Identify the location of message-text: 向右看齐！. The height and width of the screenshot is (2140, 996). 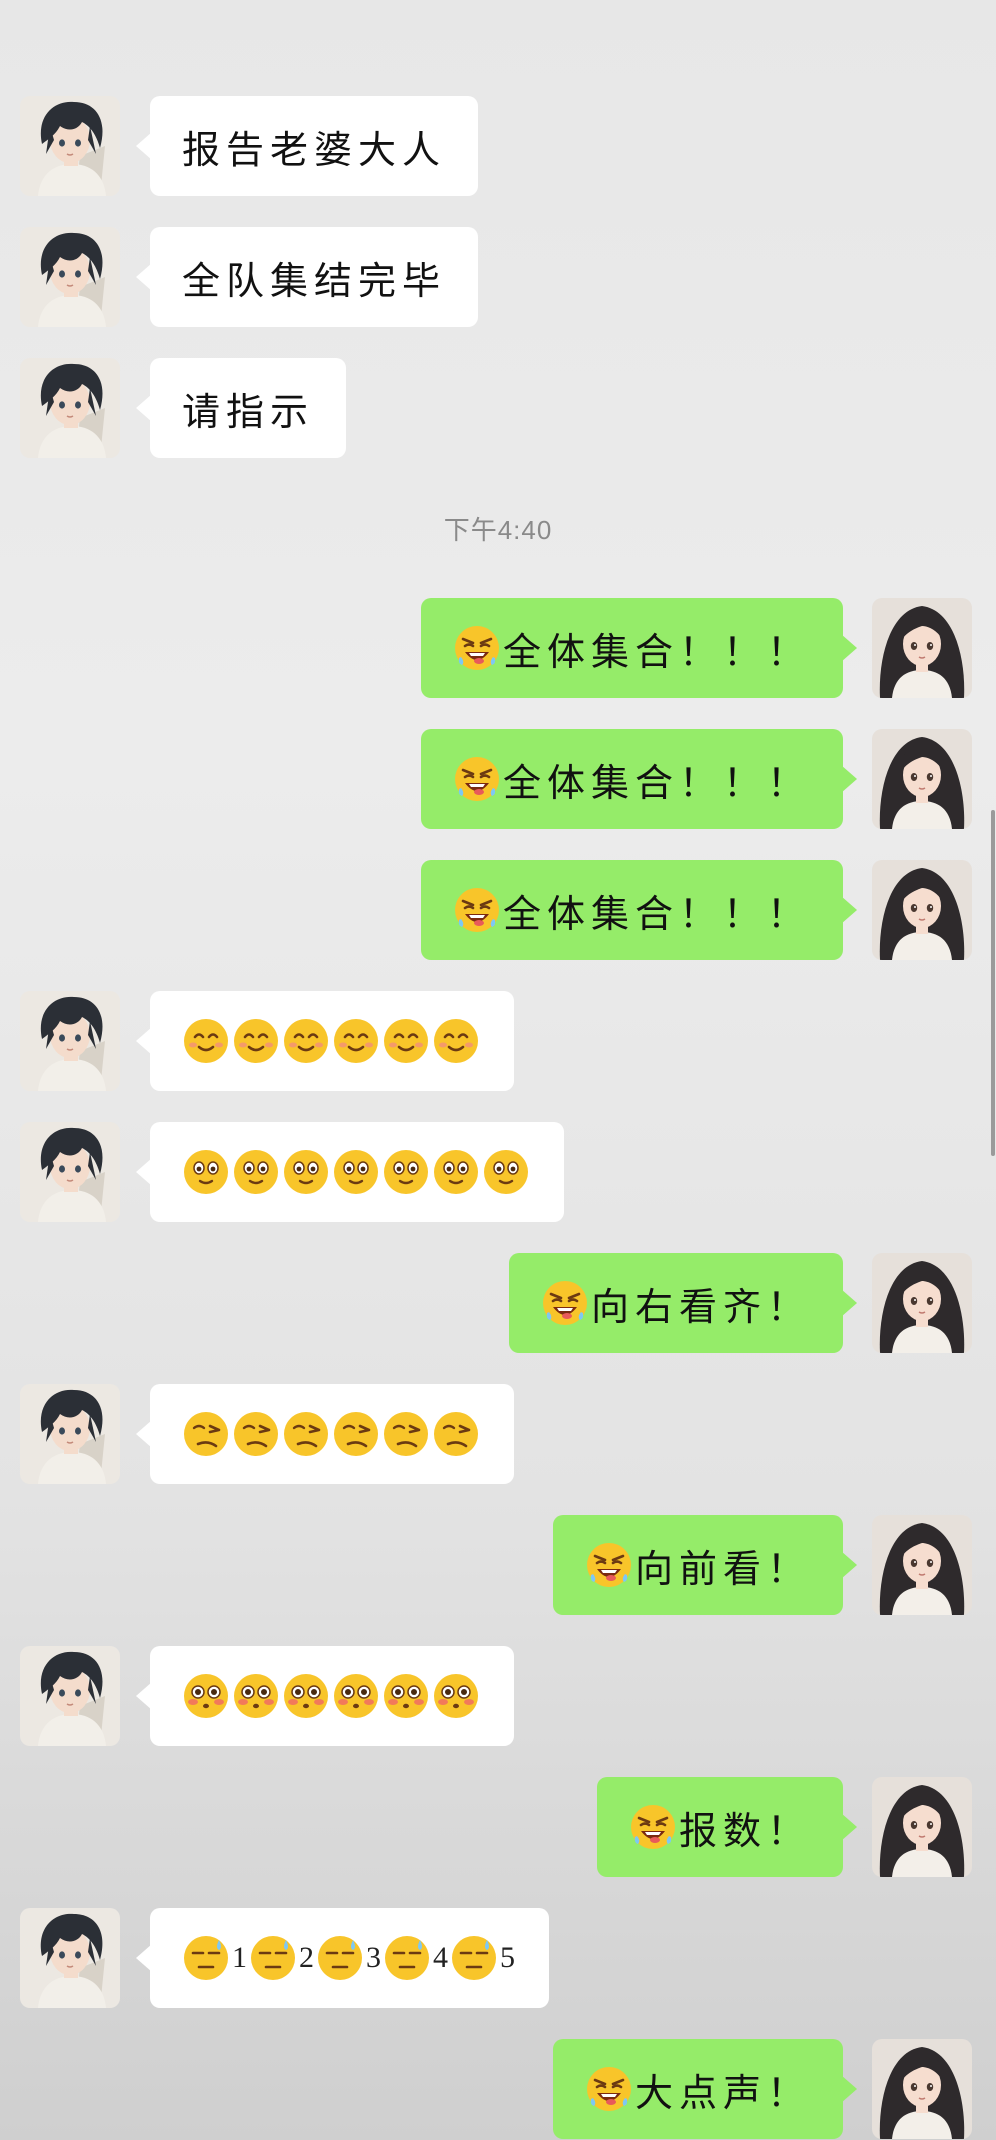
(700, 1306).